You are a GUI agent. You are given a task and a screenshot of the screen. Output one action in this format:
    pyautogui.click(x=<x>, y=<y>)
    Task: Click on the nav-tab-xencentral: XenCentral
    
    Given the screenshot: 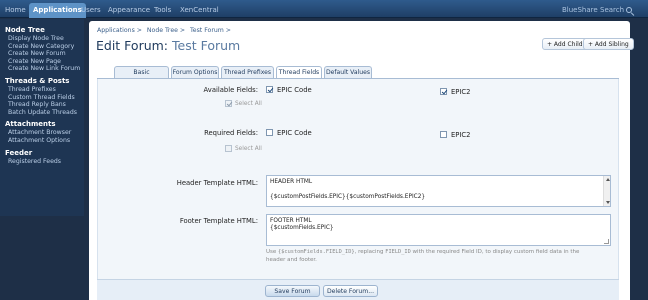 What is the action you would take?
    pyautogui.click(x=199, y=10)
    